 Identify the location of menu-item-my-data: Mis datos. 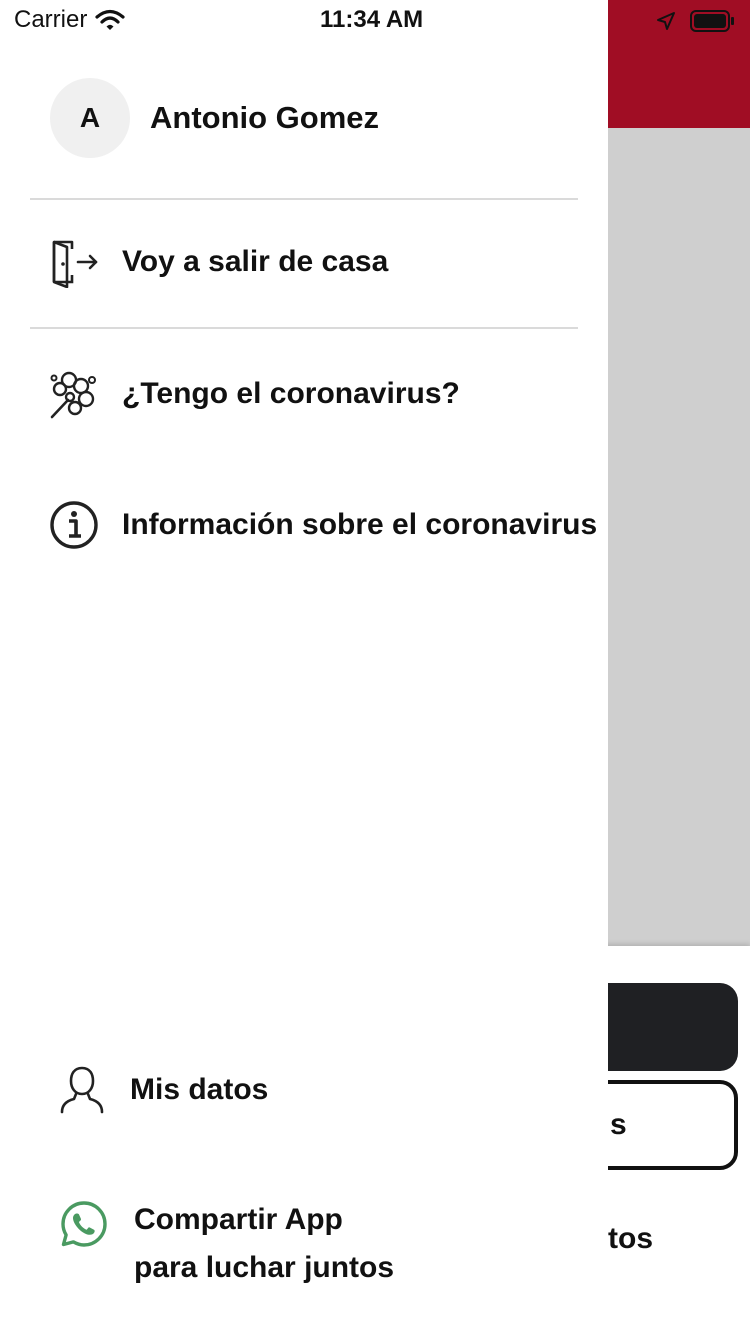
(162, 1090).